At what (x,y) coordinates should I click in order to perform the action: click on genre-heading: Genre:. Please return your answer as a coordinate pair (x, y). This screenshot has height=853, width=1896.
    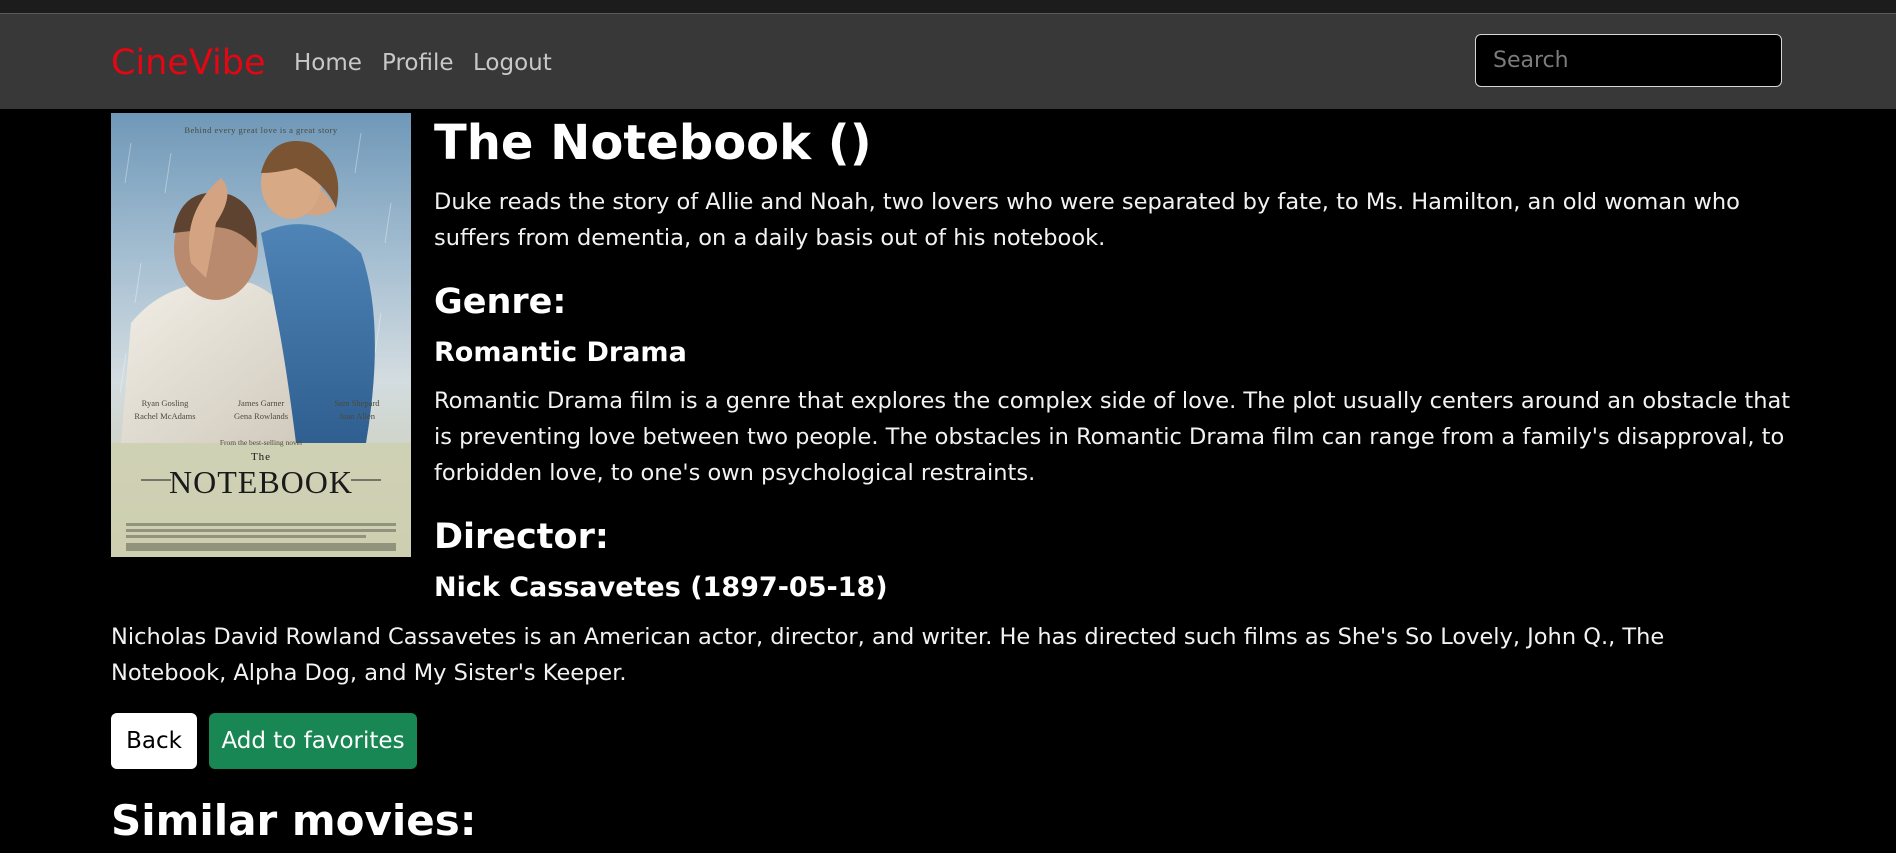
    Looking at the image, I should click on (500, 302).